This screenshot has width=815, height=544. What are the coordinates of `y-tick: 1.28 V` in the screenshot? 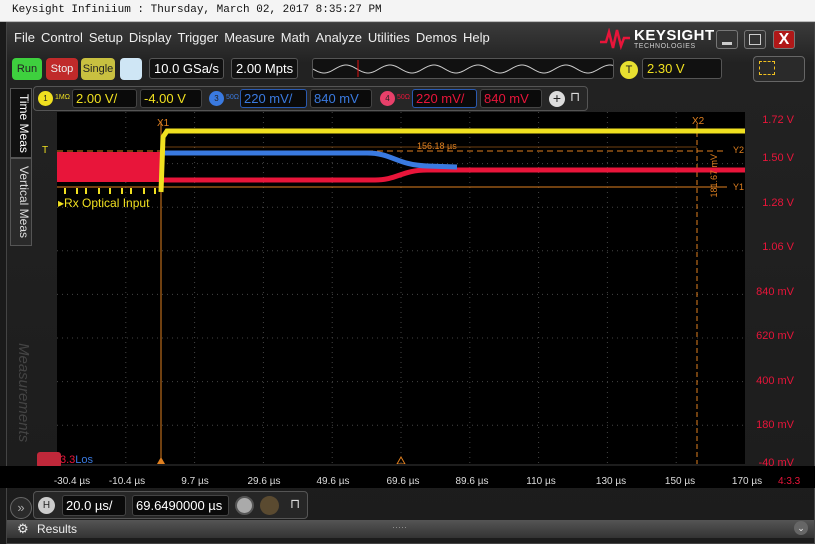 It's located at (778, 203).